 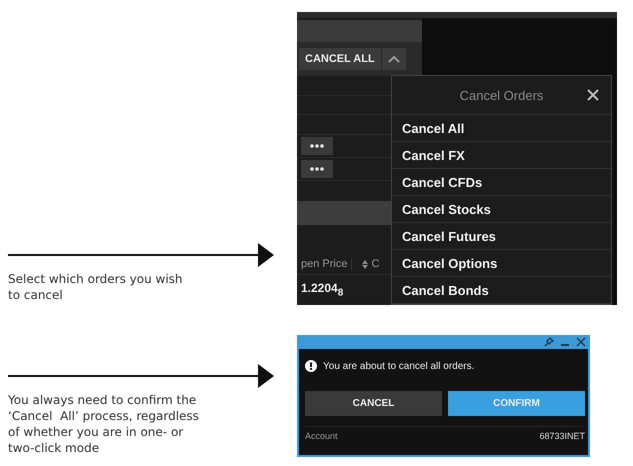 I want to click on message-text: You are about to cancel all orders., so click(x=398, y=366).